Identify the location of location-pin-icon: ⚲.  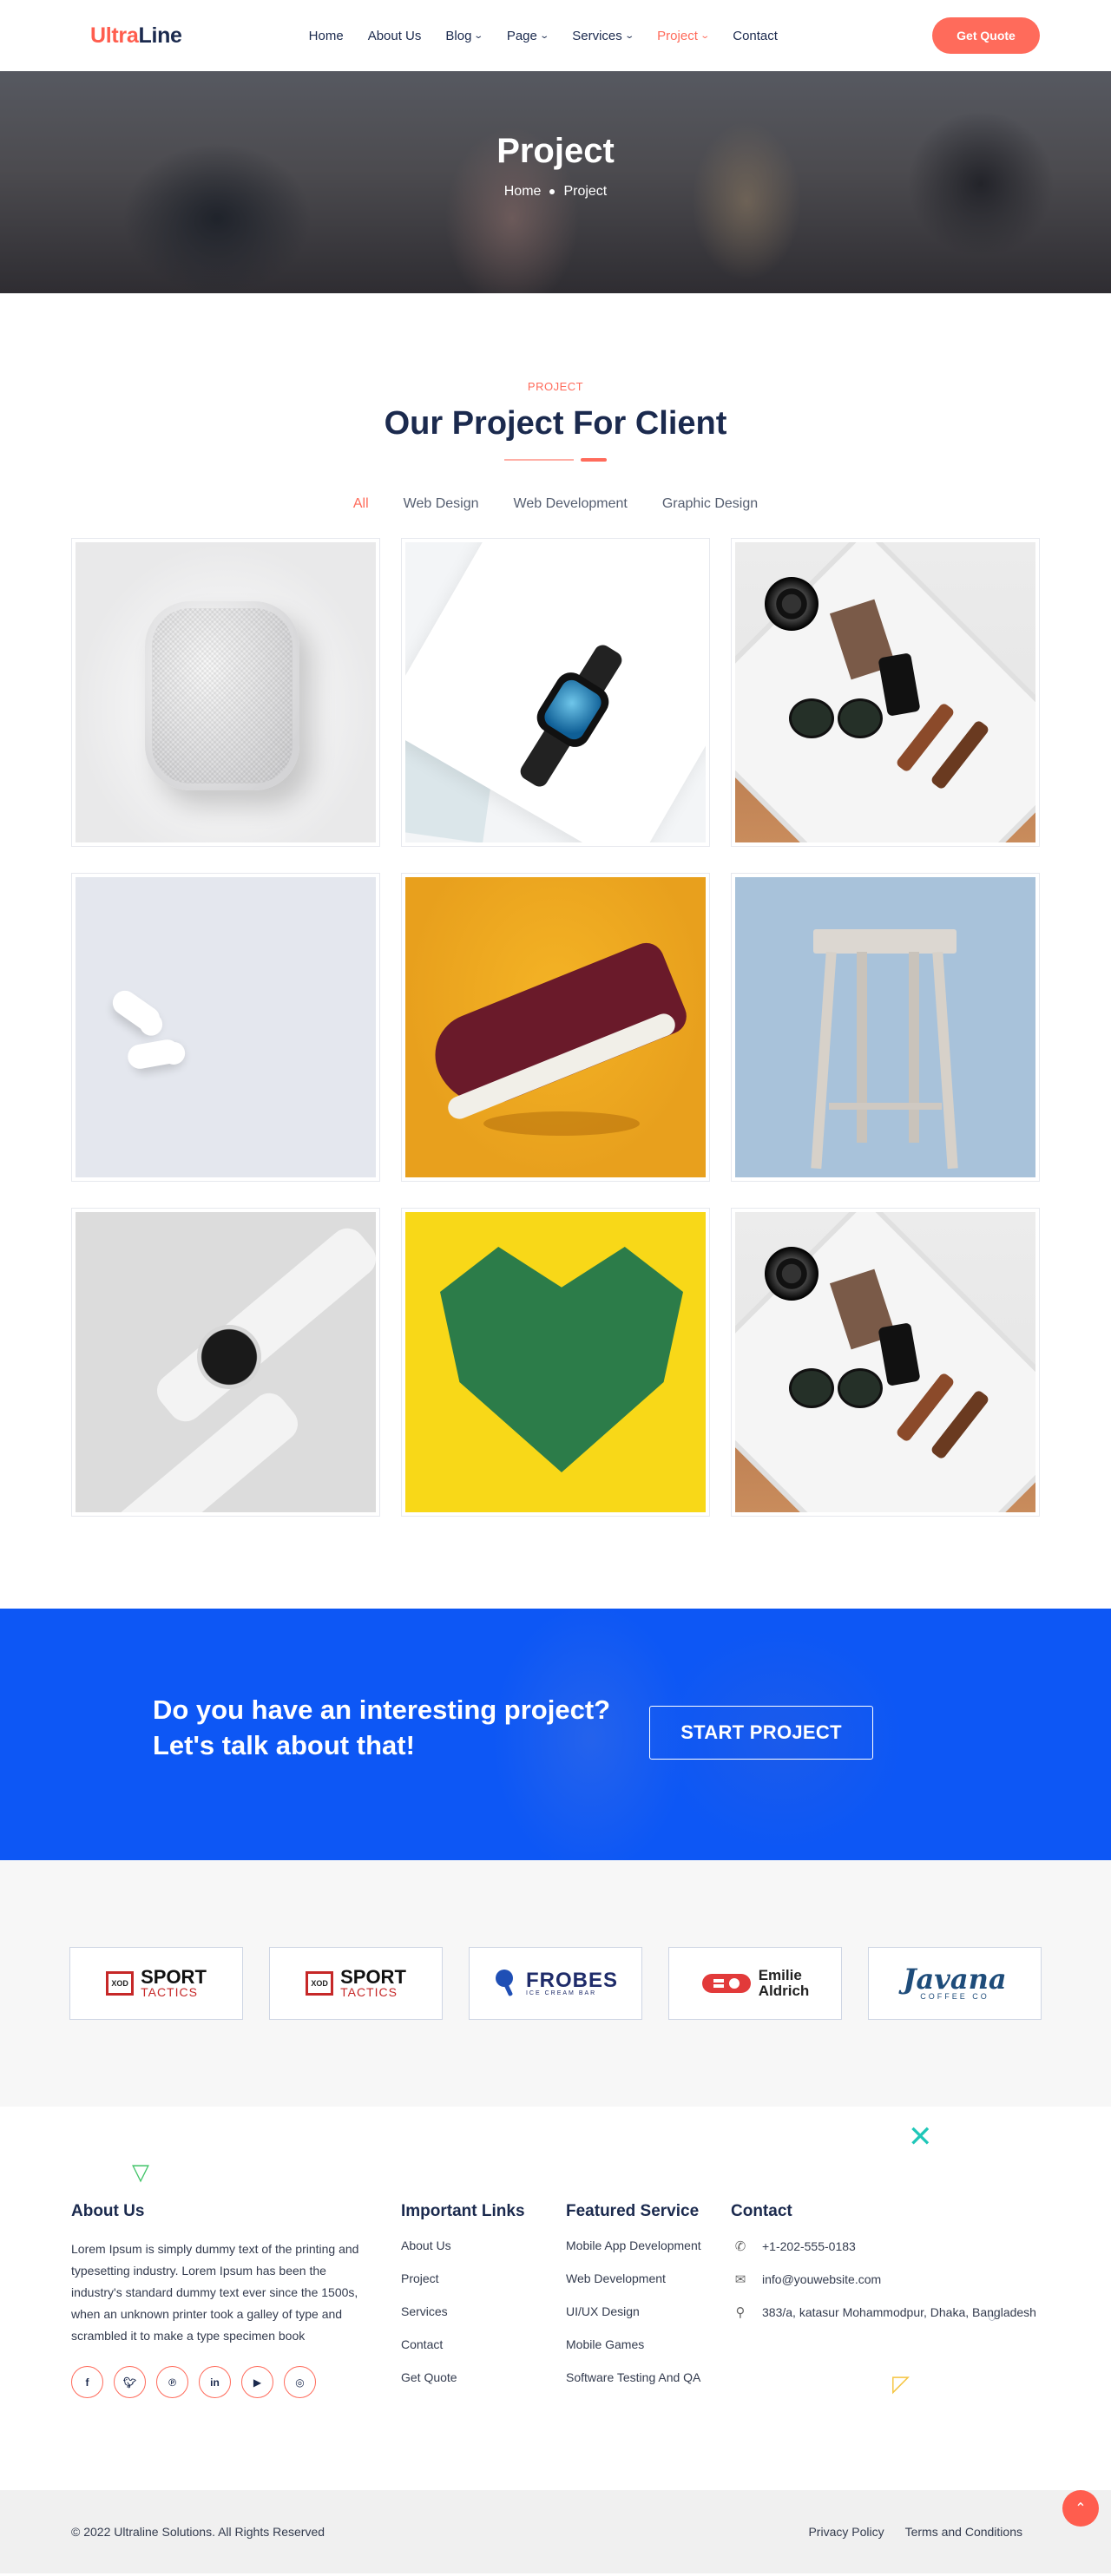
(740, 2312).